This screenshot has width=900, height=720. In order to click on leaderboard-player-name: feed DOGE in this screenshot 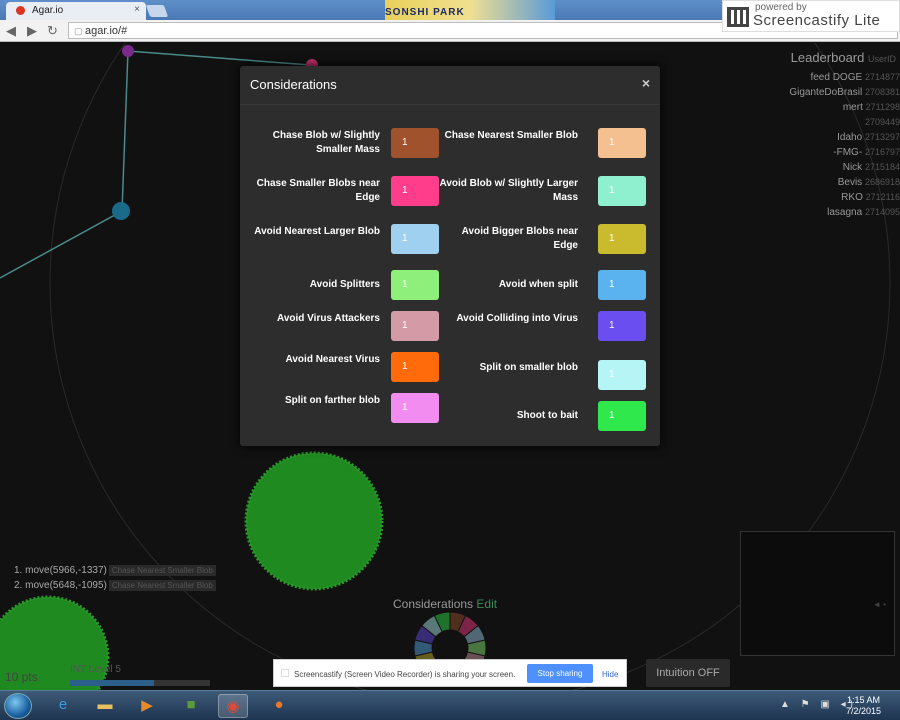, I will do `click(836, 77)`.